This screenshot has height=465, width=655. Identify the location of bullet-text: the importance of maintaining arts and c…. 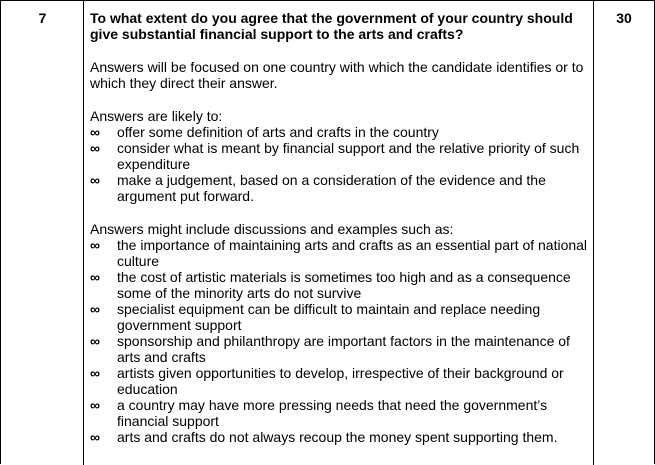
(352, 253).